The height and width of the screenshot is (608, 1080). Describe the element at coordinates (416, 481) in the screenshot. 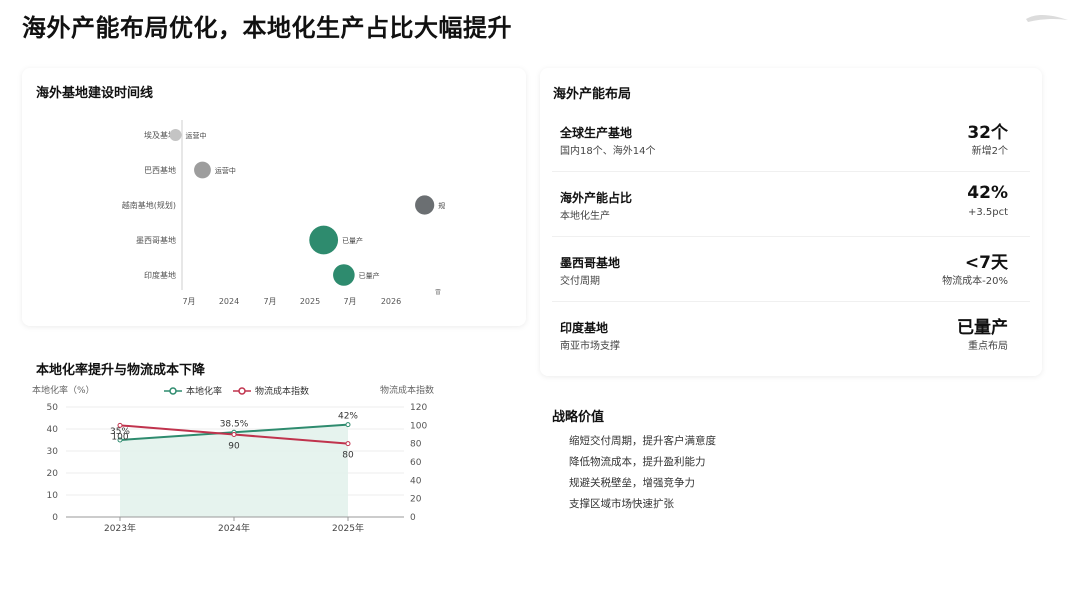

I see `y2-tick-label: 40` at that location.